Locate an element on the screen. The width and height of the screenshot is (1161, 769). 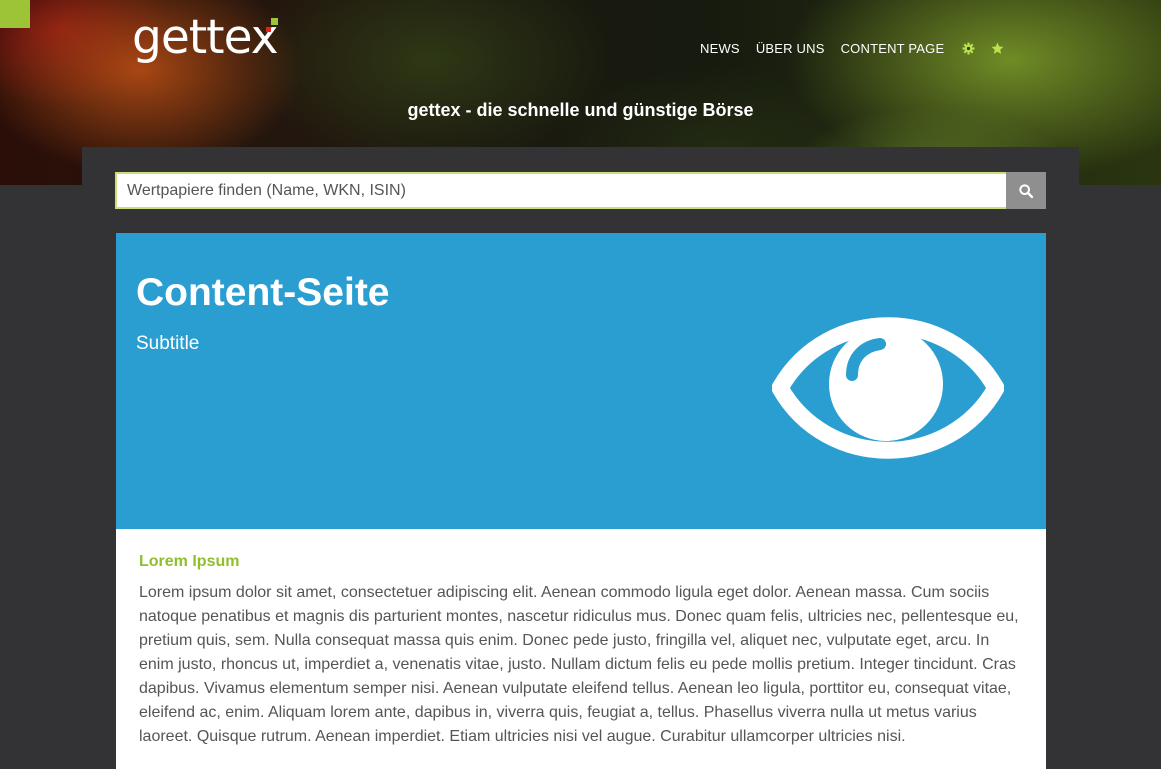
nav-item-news: NEWS is located at coordinates (720, 48).